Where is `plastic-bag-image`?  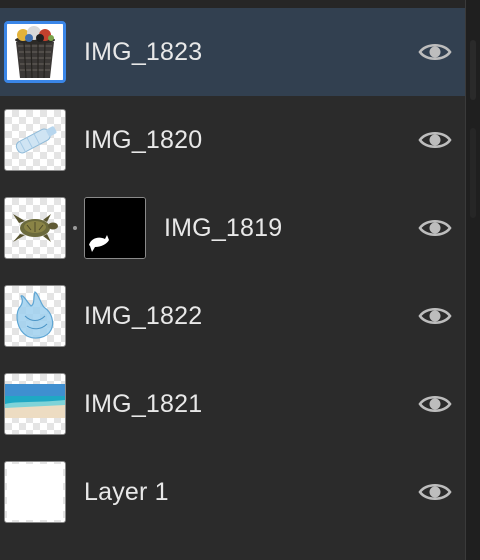 plastic-bag-image is located at coordinates (35, 315).